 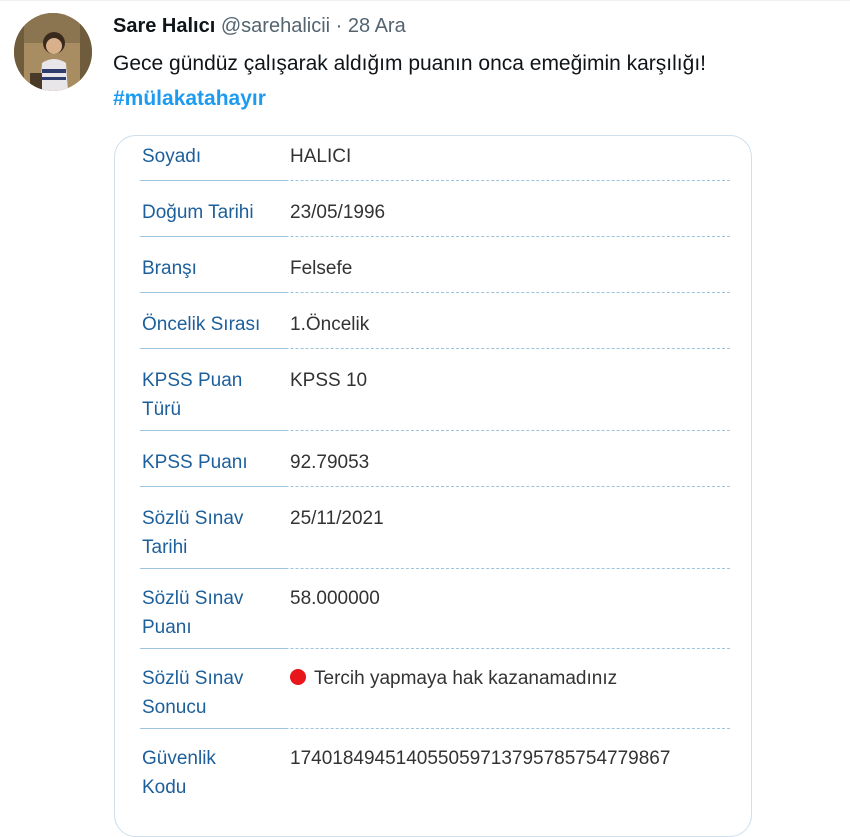 What do you see at coordinates (192, 395) in the screenshot?
I see `row-label: KPSS Puan Türü` at bounding box center [192, 395].